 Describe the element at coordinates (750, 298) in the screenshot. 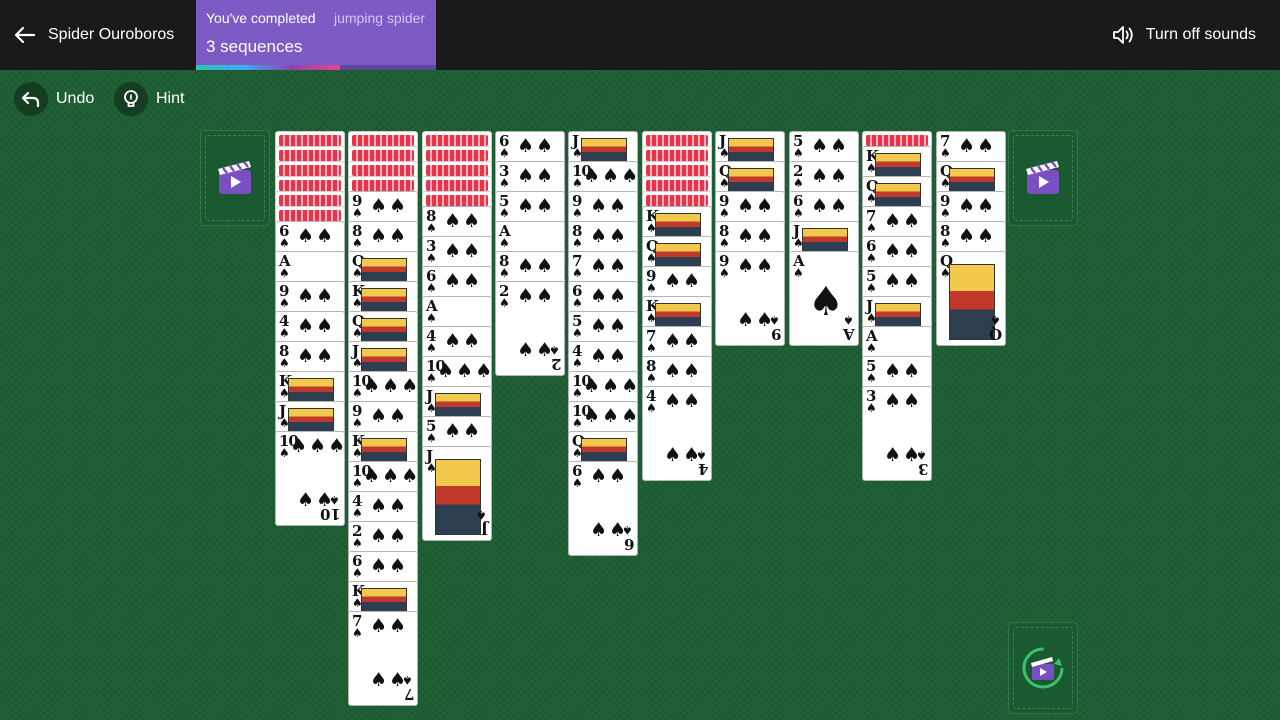

I see `card-face-up: 9 ♠ ♠♠ ♠♠ 9 ♠` at that location.